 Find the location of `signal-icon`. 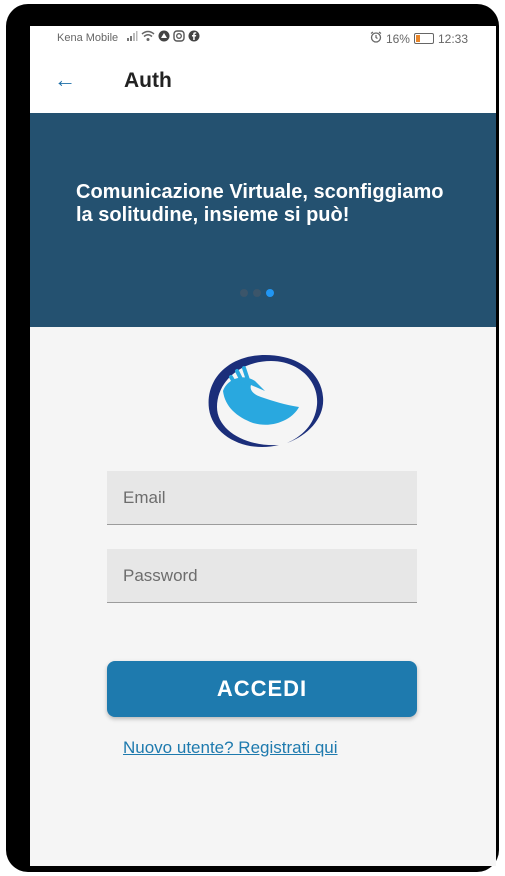

signal-icon is located at coordinates (132, 37).